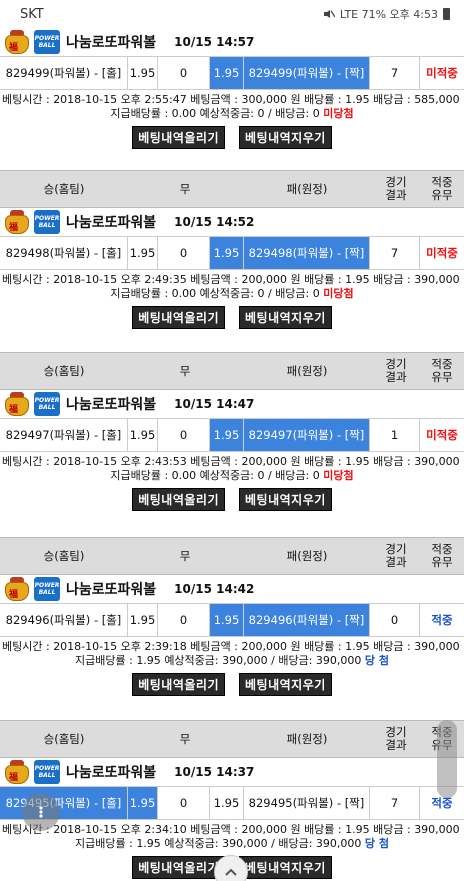 This screenshot has height=881, width=464. I want to click on bet-value-home: 829499(파워볼) - [홀], so click(63, 73).